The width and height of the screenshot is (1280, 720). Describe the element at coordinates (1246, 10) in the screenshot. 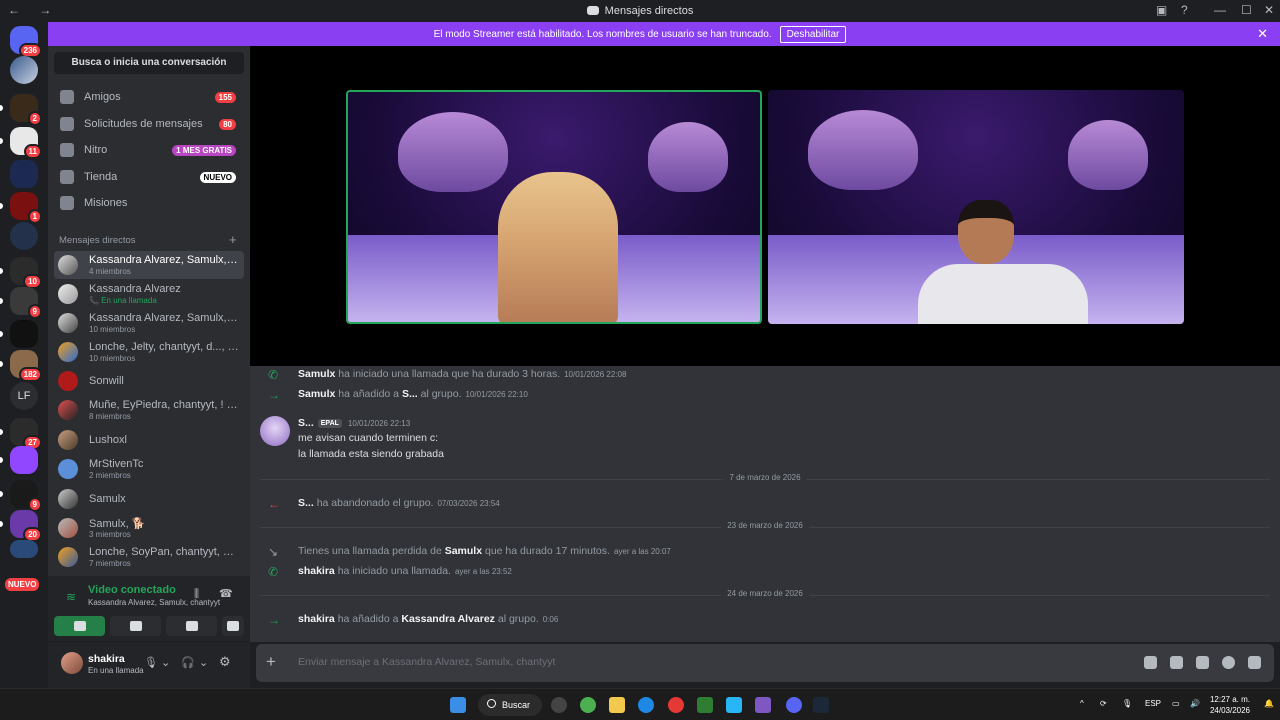

I see `maximize-icon: ☐` at that location.